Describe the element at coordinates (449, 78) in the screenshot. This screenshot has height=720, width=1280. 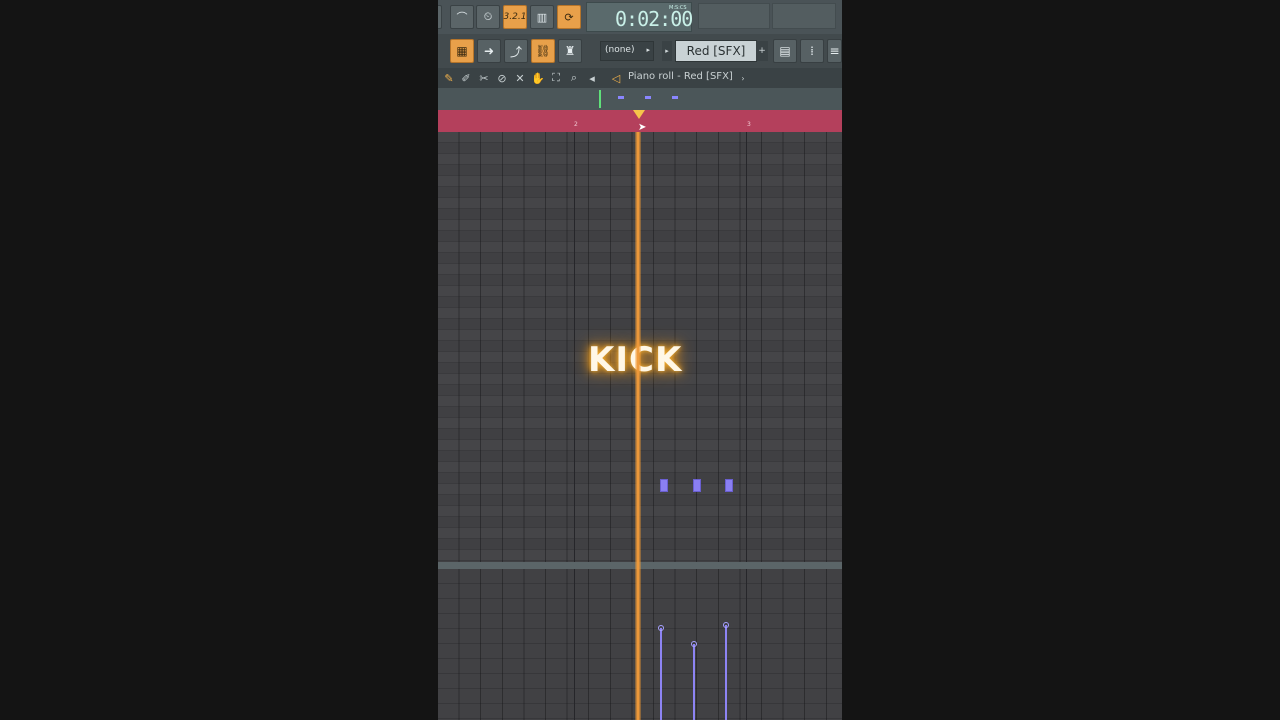
I see `pencil-icon: ✎` at that location.